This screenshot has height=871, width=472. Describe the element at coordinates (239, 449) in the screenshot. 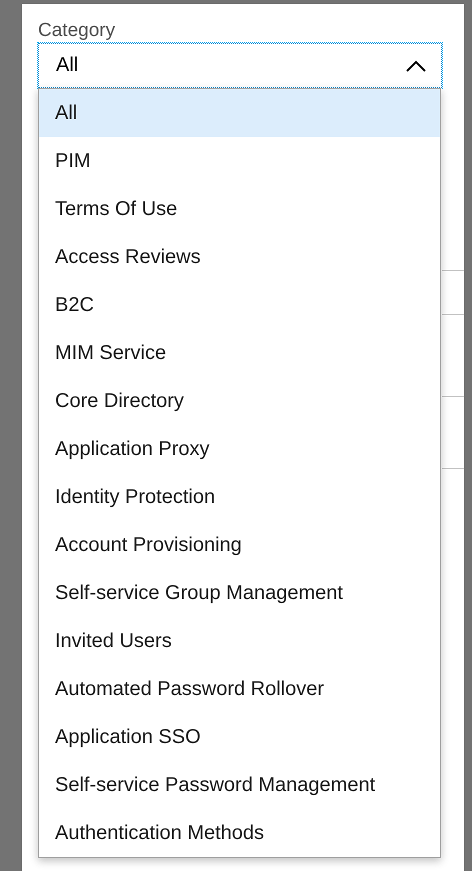

I see `dropdown-option: Application Proxy` at that location.